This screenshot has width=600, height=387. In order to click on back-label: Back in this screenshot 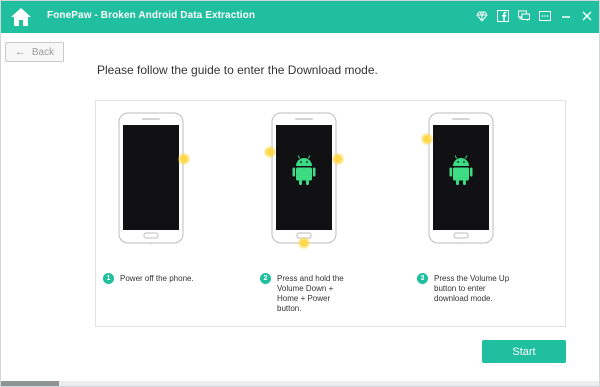, I will do `click(43, 52)`.